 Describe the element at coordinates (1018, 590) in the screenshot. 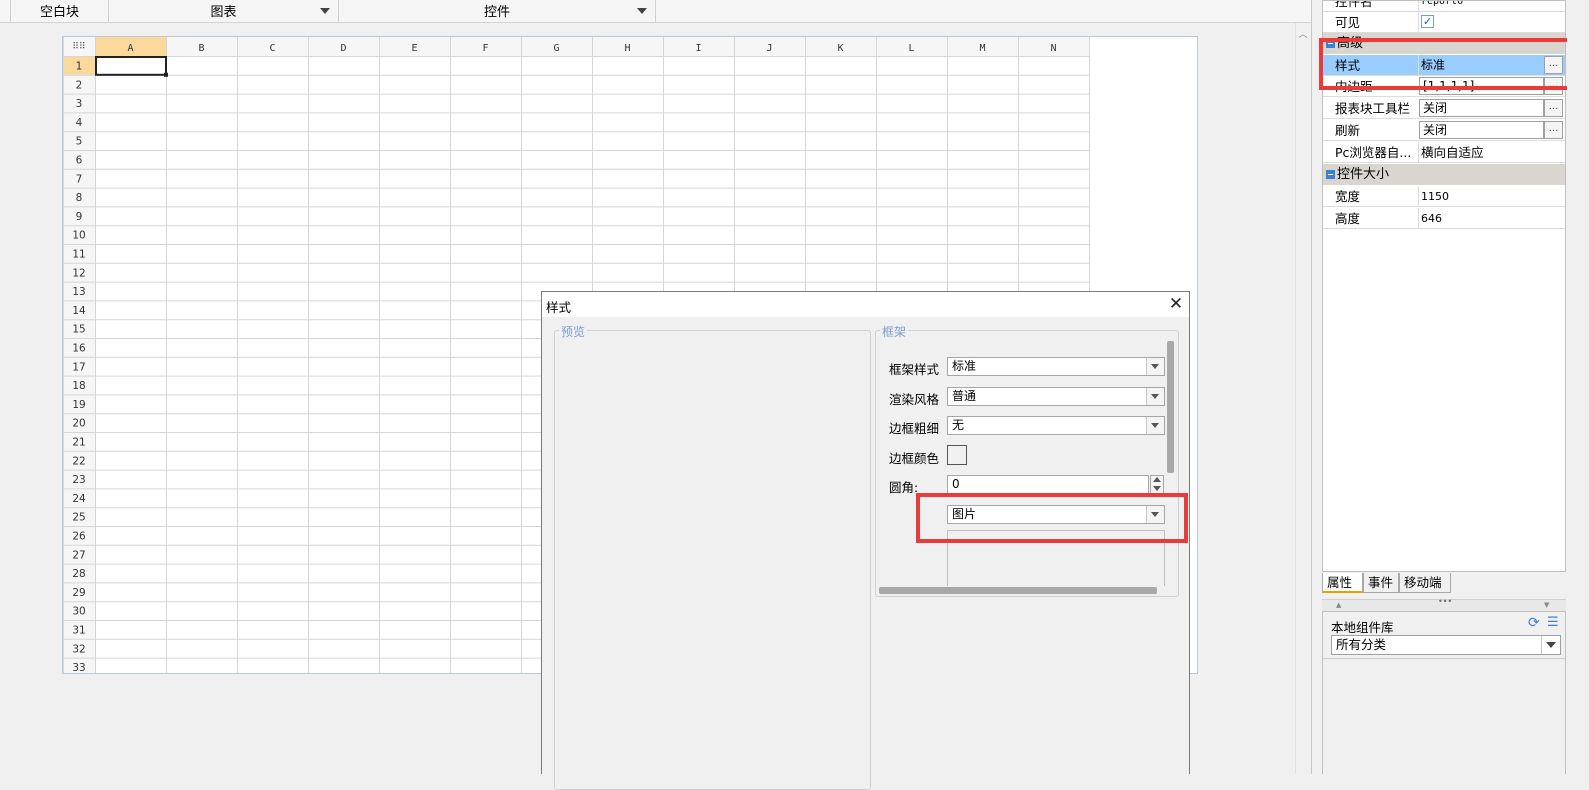

I see `frame-horizontal-scrollbar` at that location.